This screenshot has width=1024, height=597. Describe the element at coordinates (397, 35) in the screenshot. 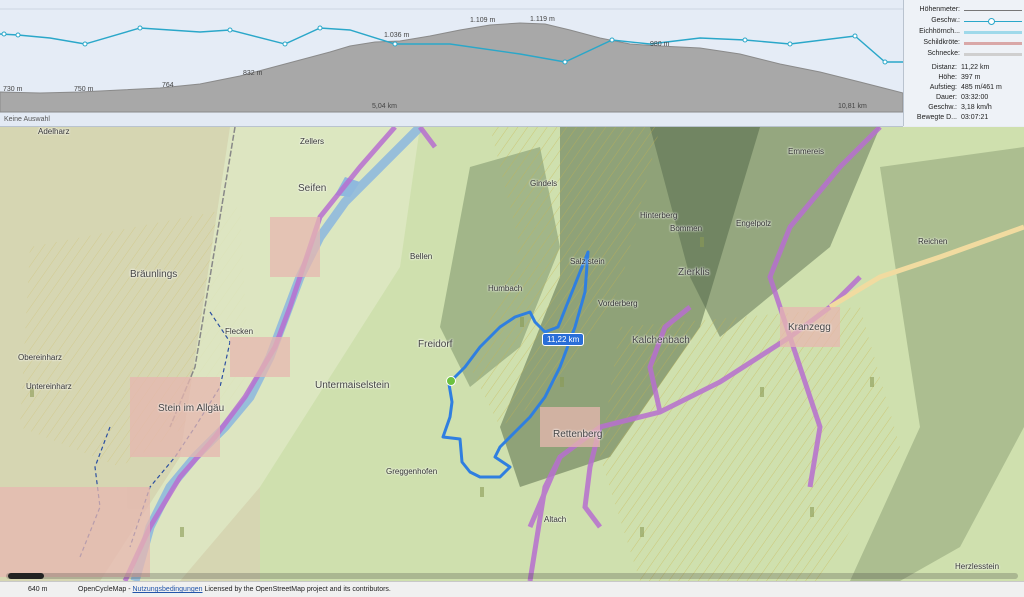

I see `elevation-tick-label: 1.036 m` at that location.